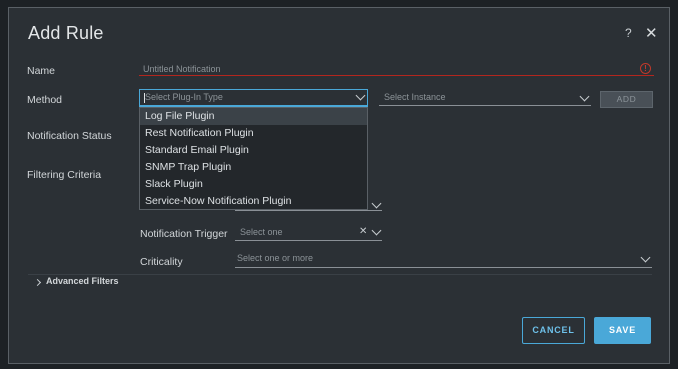 This screenshot has width=678, height=369. Describe the element at coordinates (645, 68) in the screenshot. I see `error-icon: !` at that location.